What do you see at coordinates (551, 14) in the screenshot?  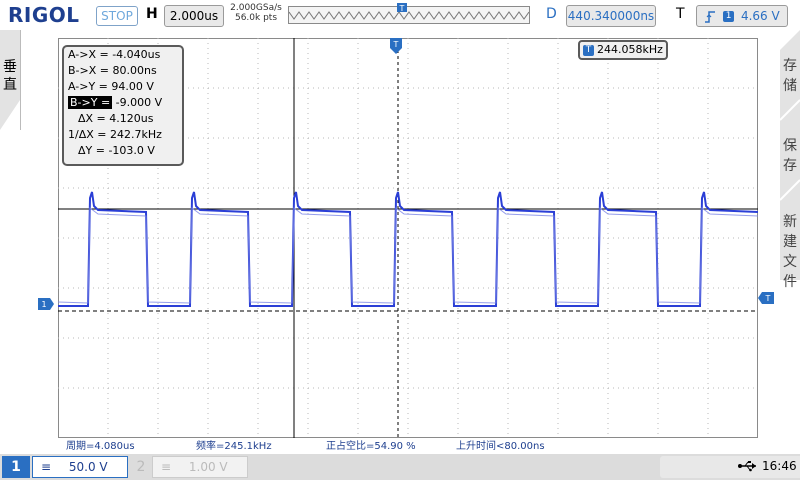 I see `delay-label: D` at bounding box center [551, 14].